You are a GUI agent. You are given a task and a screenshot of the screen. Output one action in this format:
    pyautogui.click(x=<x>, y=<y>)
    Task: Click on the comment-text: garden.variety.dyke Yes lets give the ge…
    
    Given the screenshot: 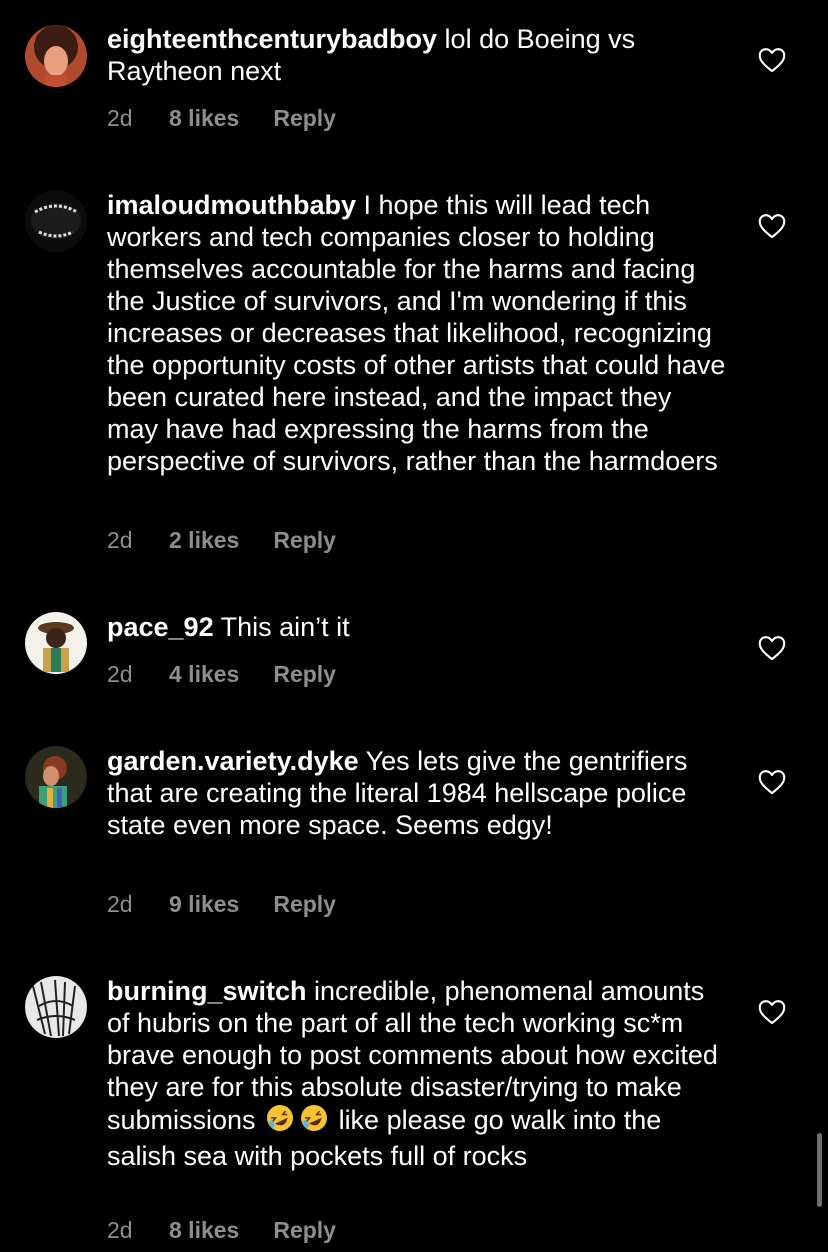 What is the action you would take?
    pyautogui.click(x=417, y=793)
    